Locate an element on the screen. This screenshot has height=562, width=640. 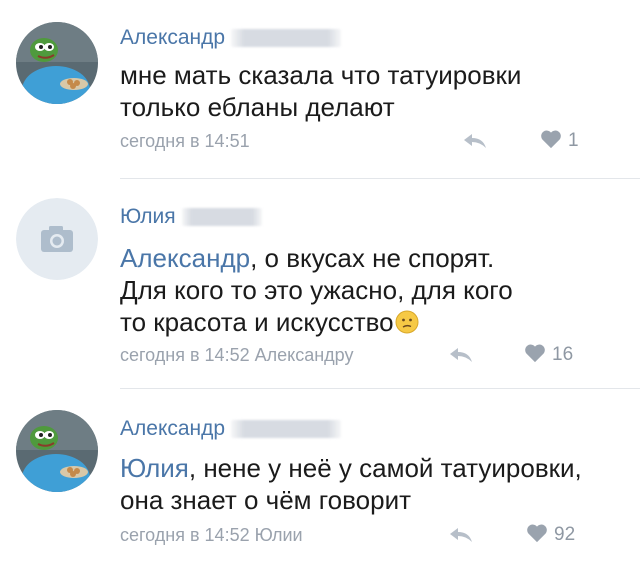
author-name: Юлия is located at coordinates (148, 216).